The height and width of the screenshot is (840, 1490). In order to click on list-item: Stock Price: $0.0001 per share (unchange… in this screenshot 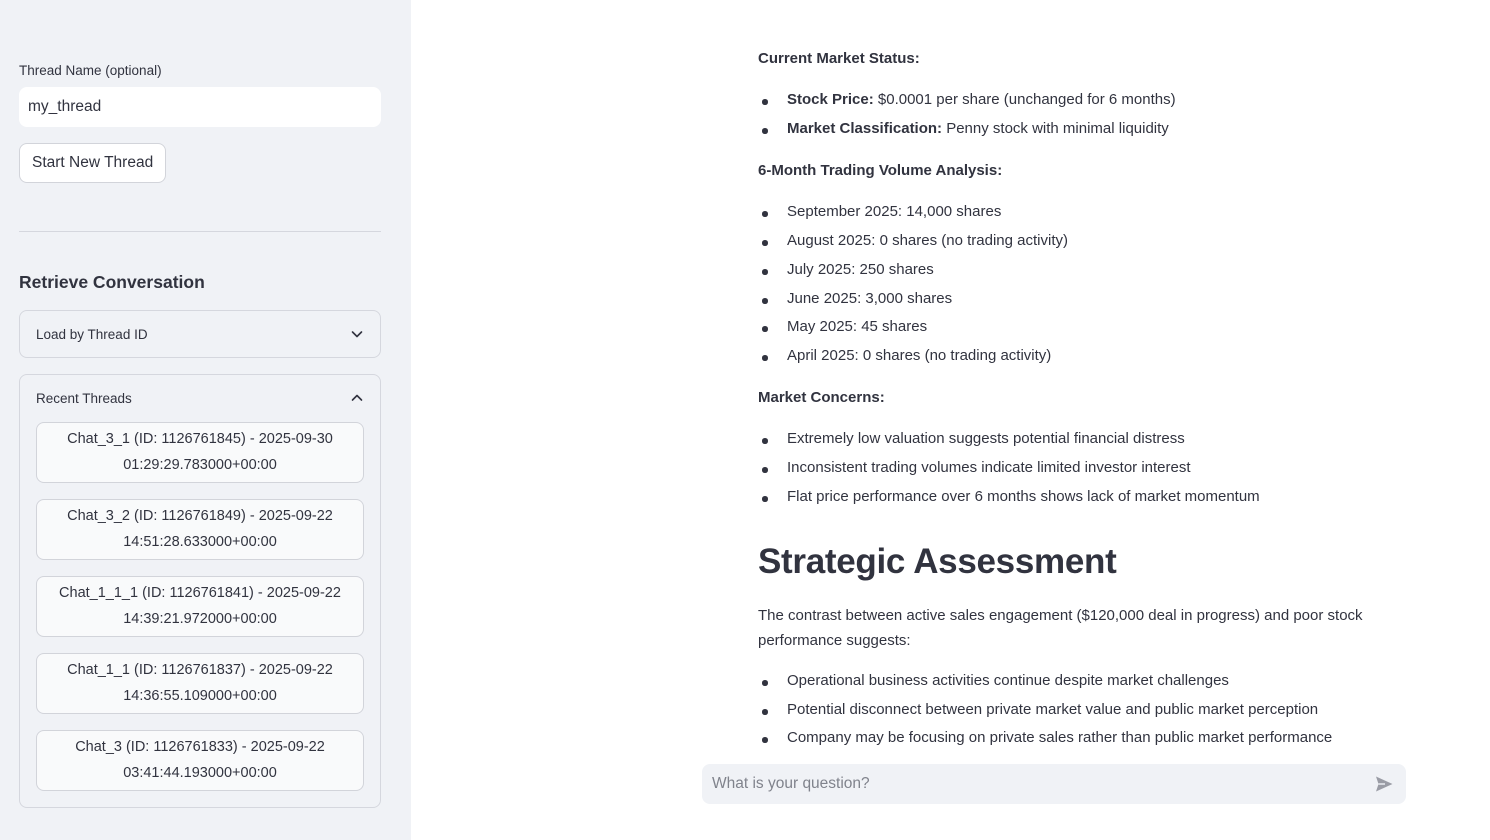, I will do `click(969, 99)`.